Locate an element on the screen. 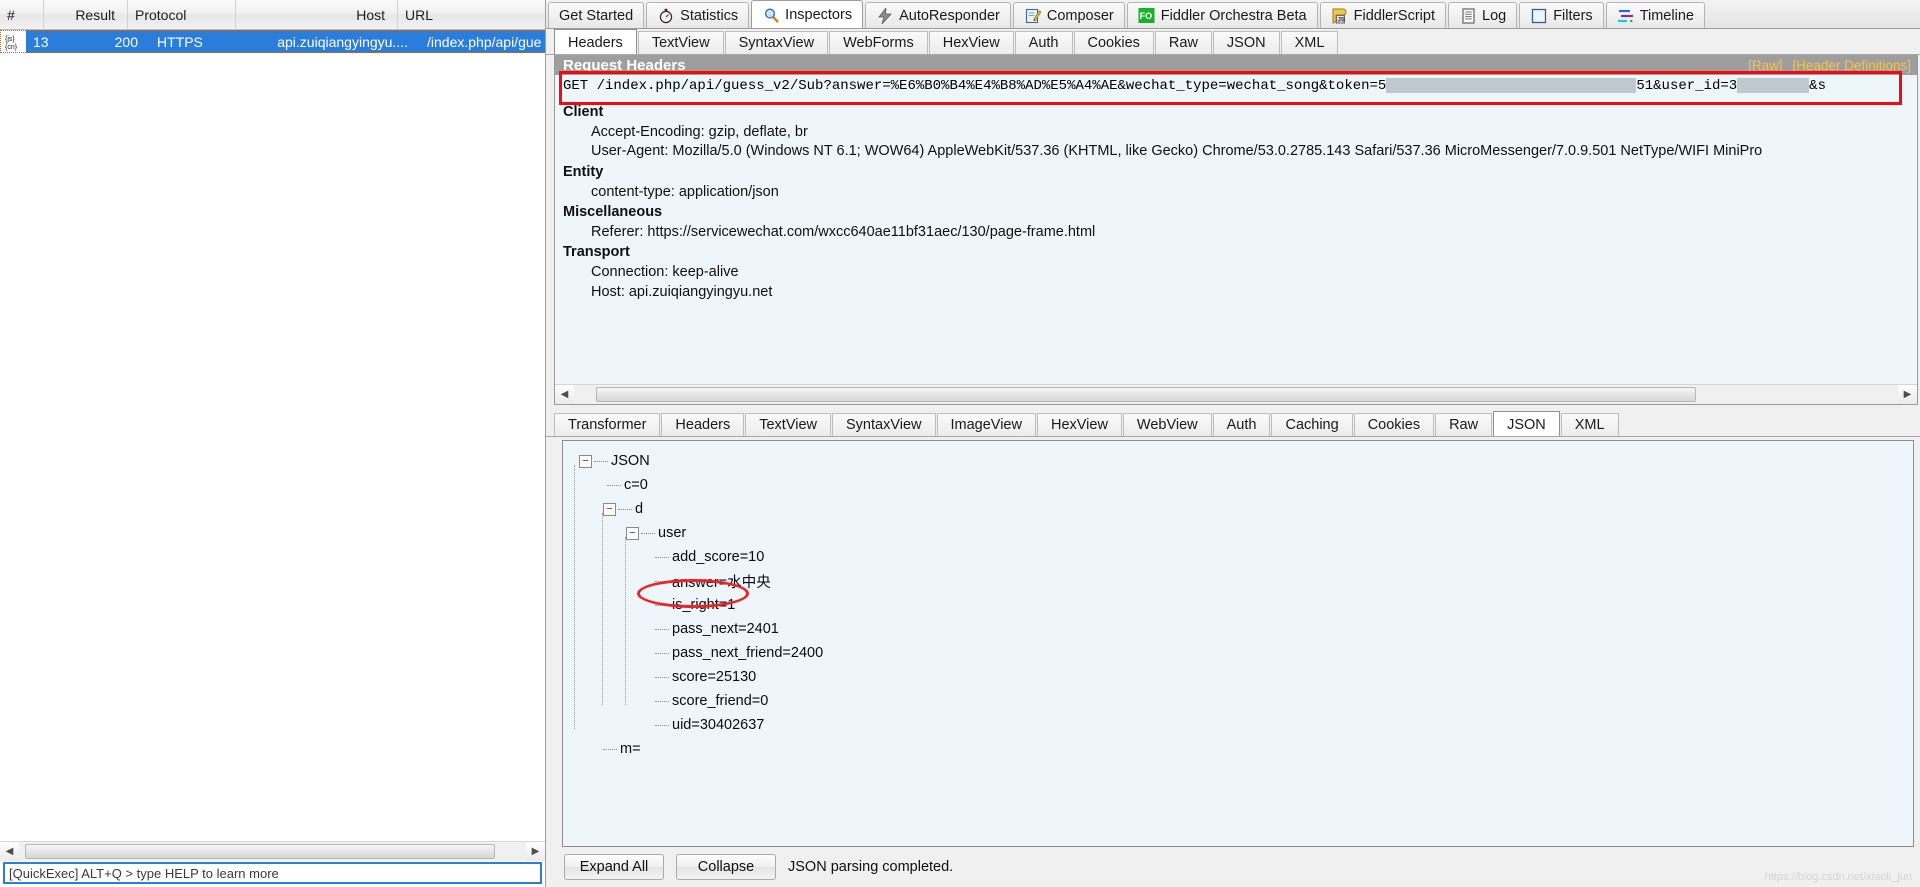 The image size is (1920, 887). header-group-entity: Entity is located at coordinates (1240, 172).